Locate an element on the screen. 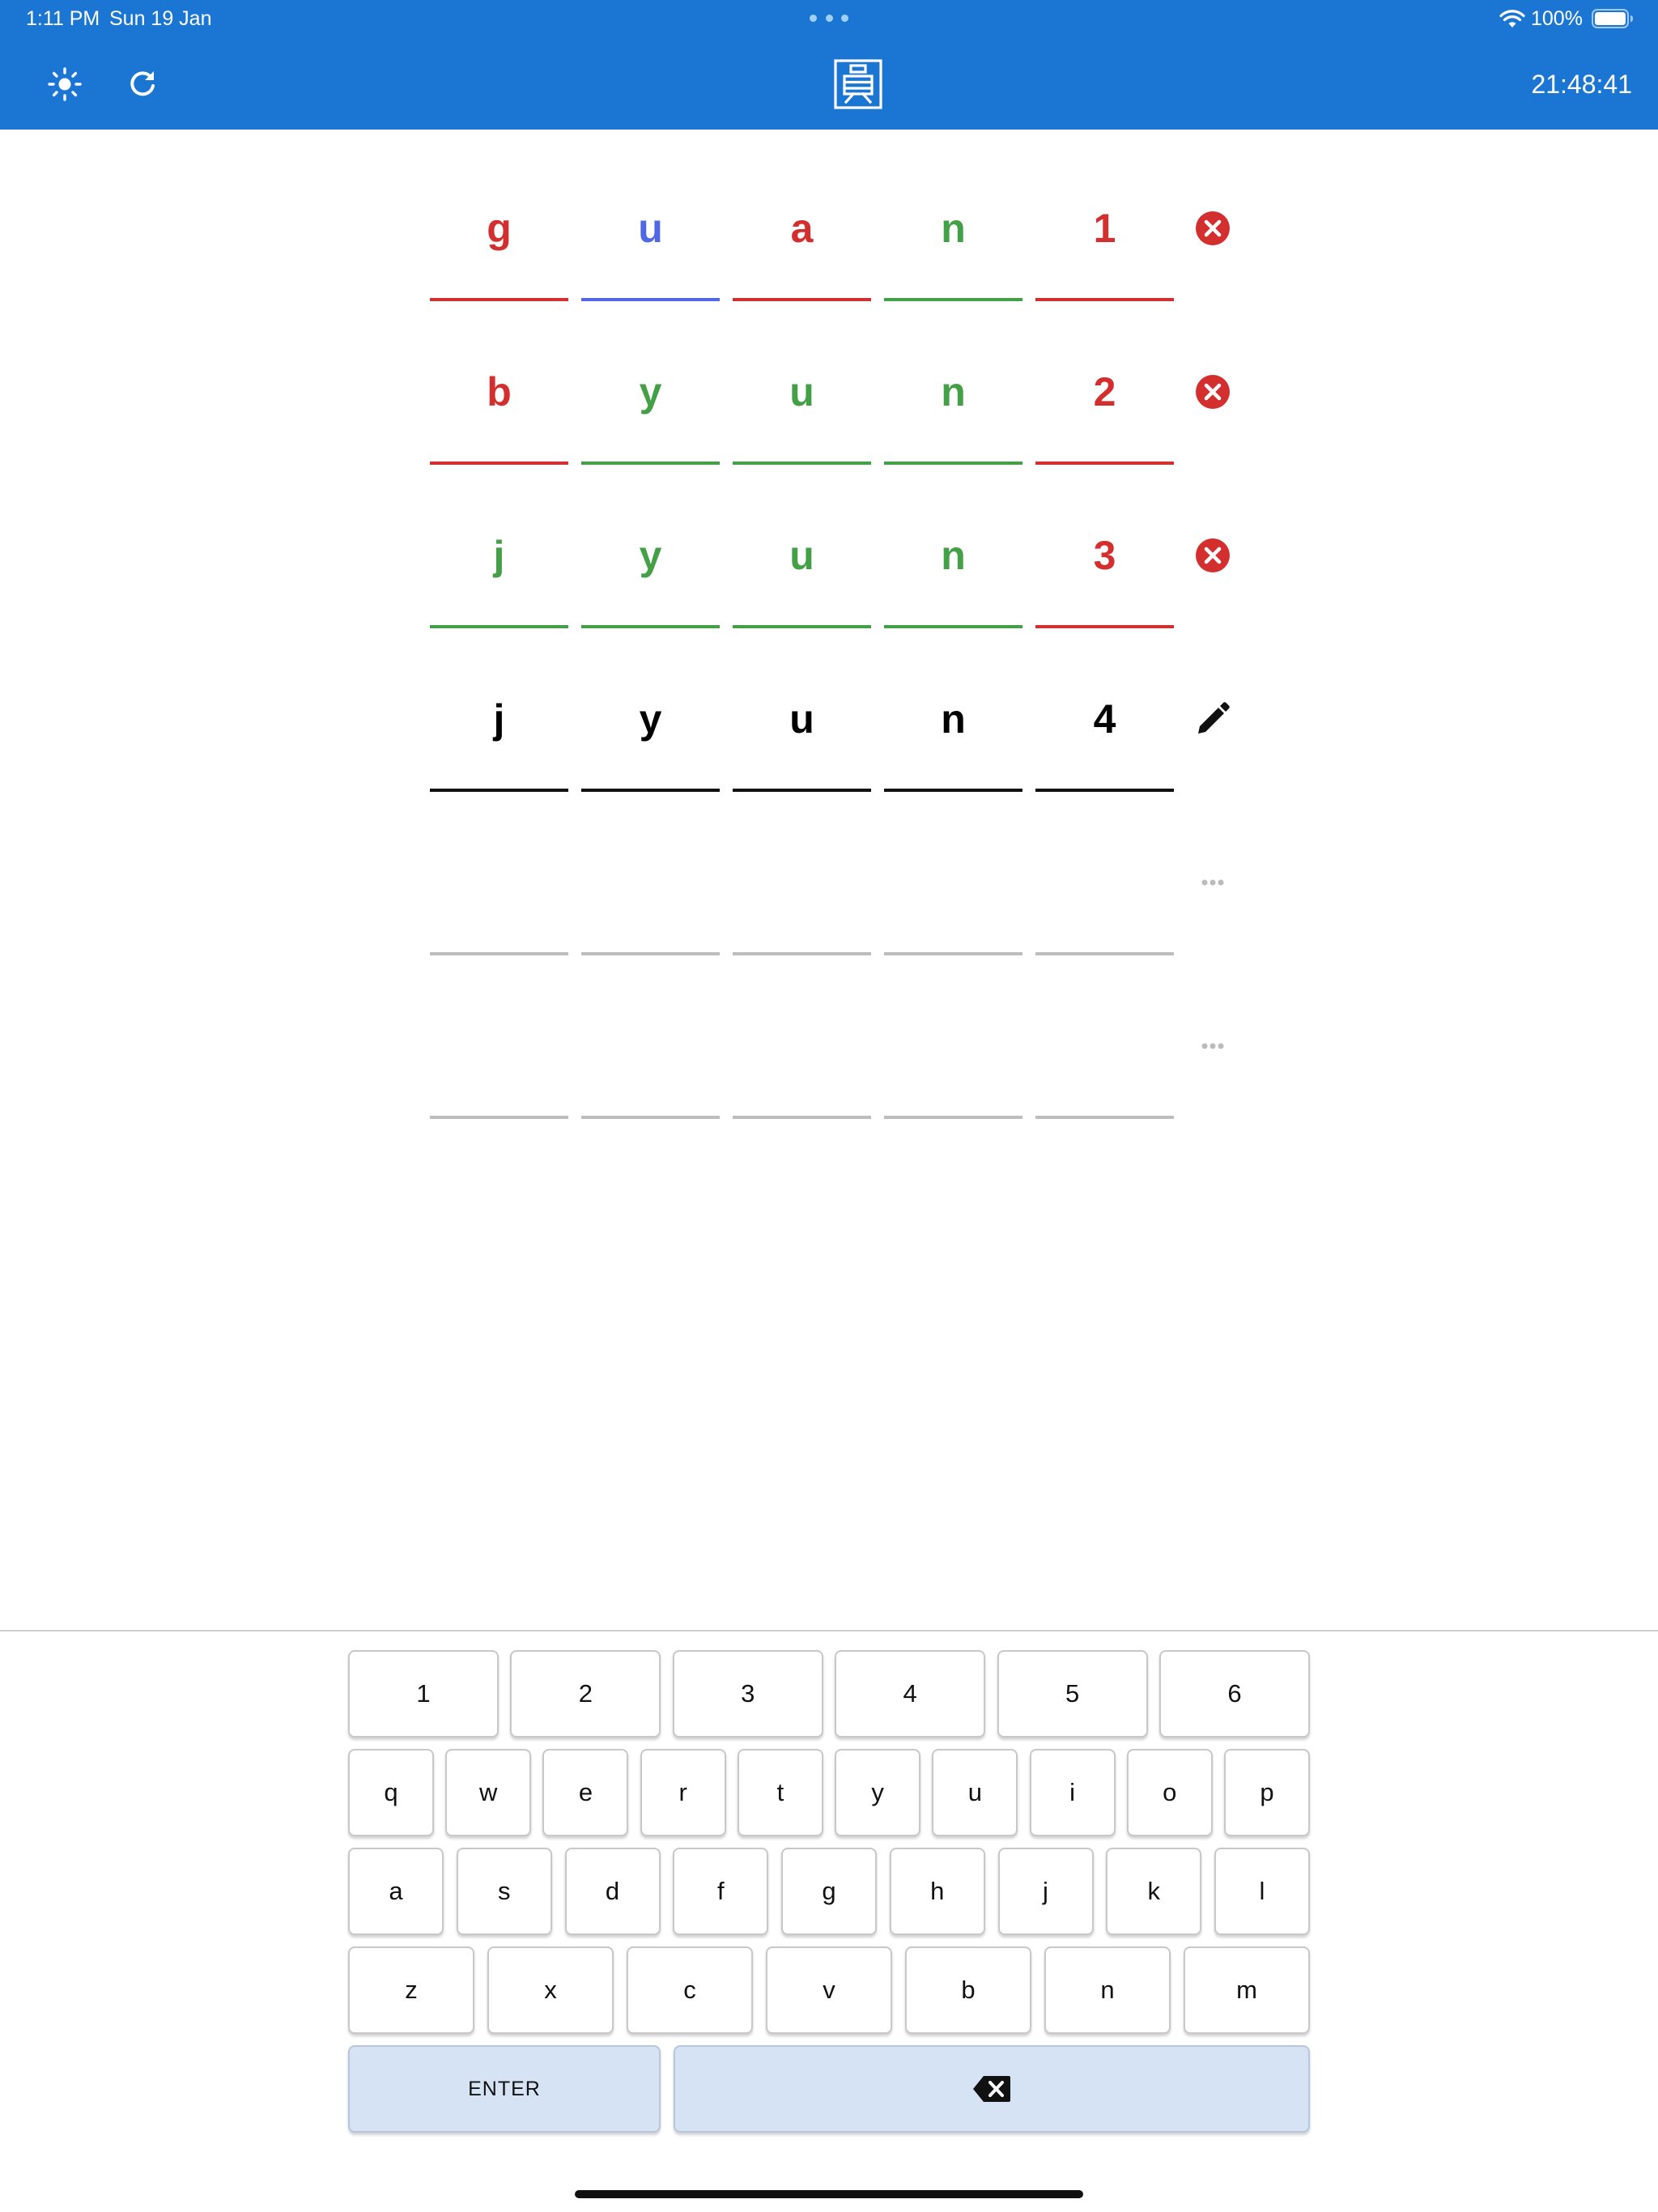 This screenshot has width=1658, height=2212. keyboard-row: qwertyuiop is located at coordinates (829, 1793).